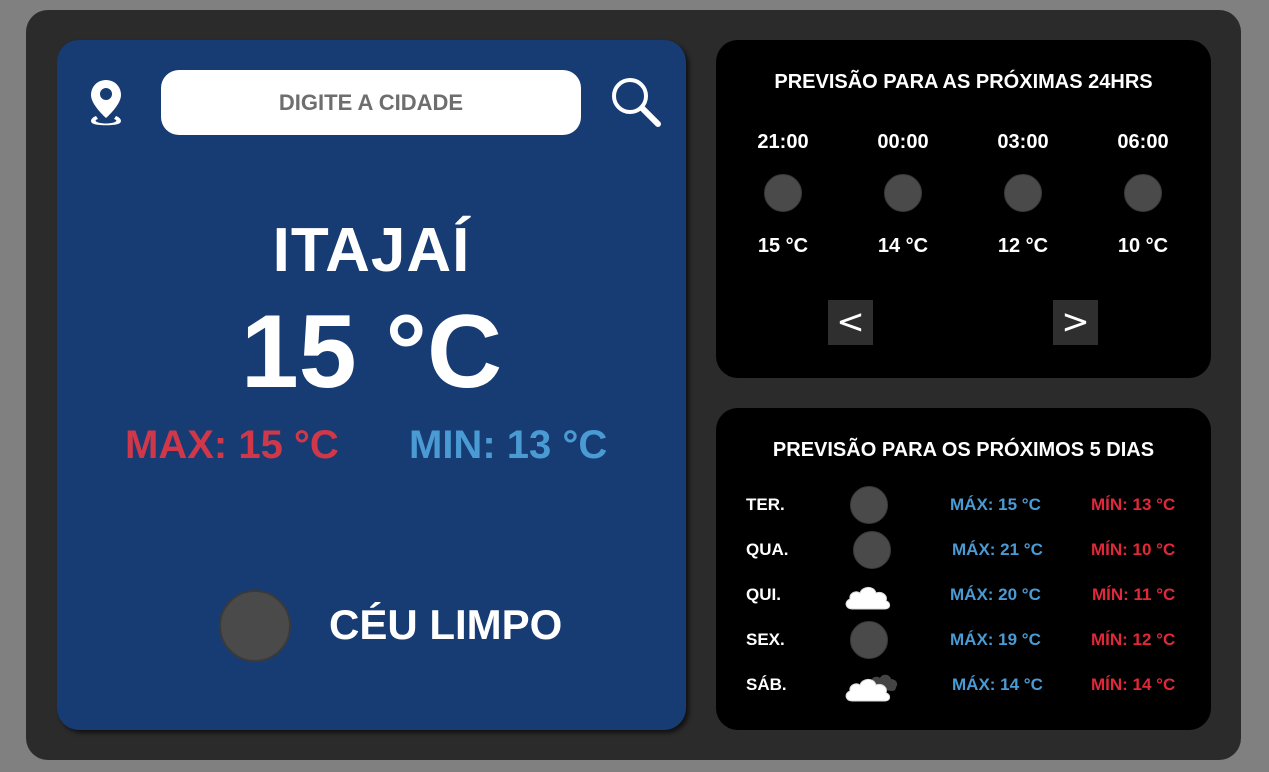 The image size is (1269, 772). What do you see at coordinates (963, 450) in the screenshot?
I see `daily-forecast-title: PREVISÃO PARA OS PRÓXIMOS 5 DIAS` at bounding box center [963, 450].